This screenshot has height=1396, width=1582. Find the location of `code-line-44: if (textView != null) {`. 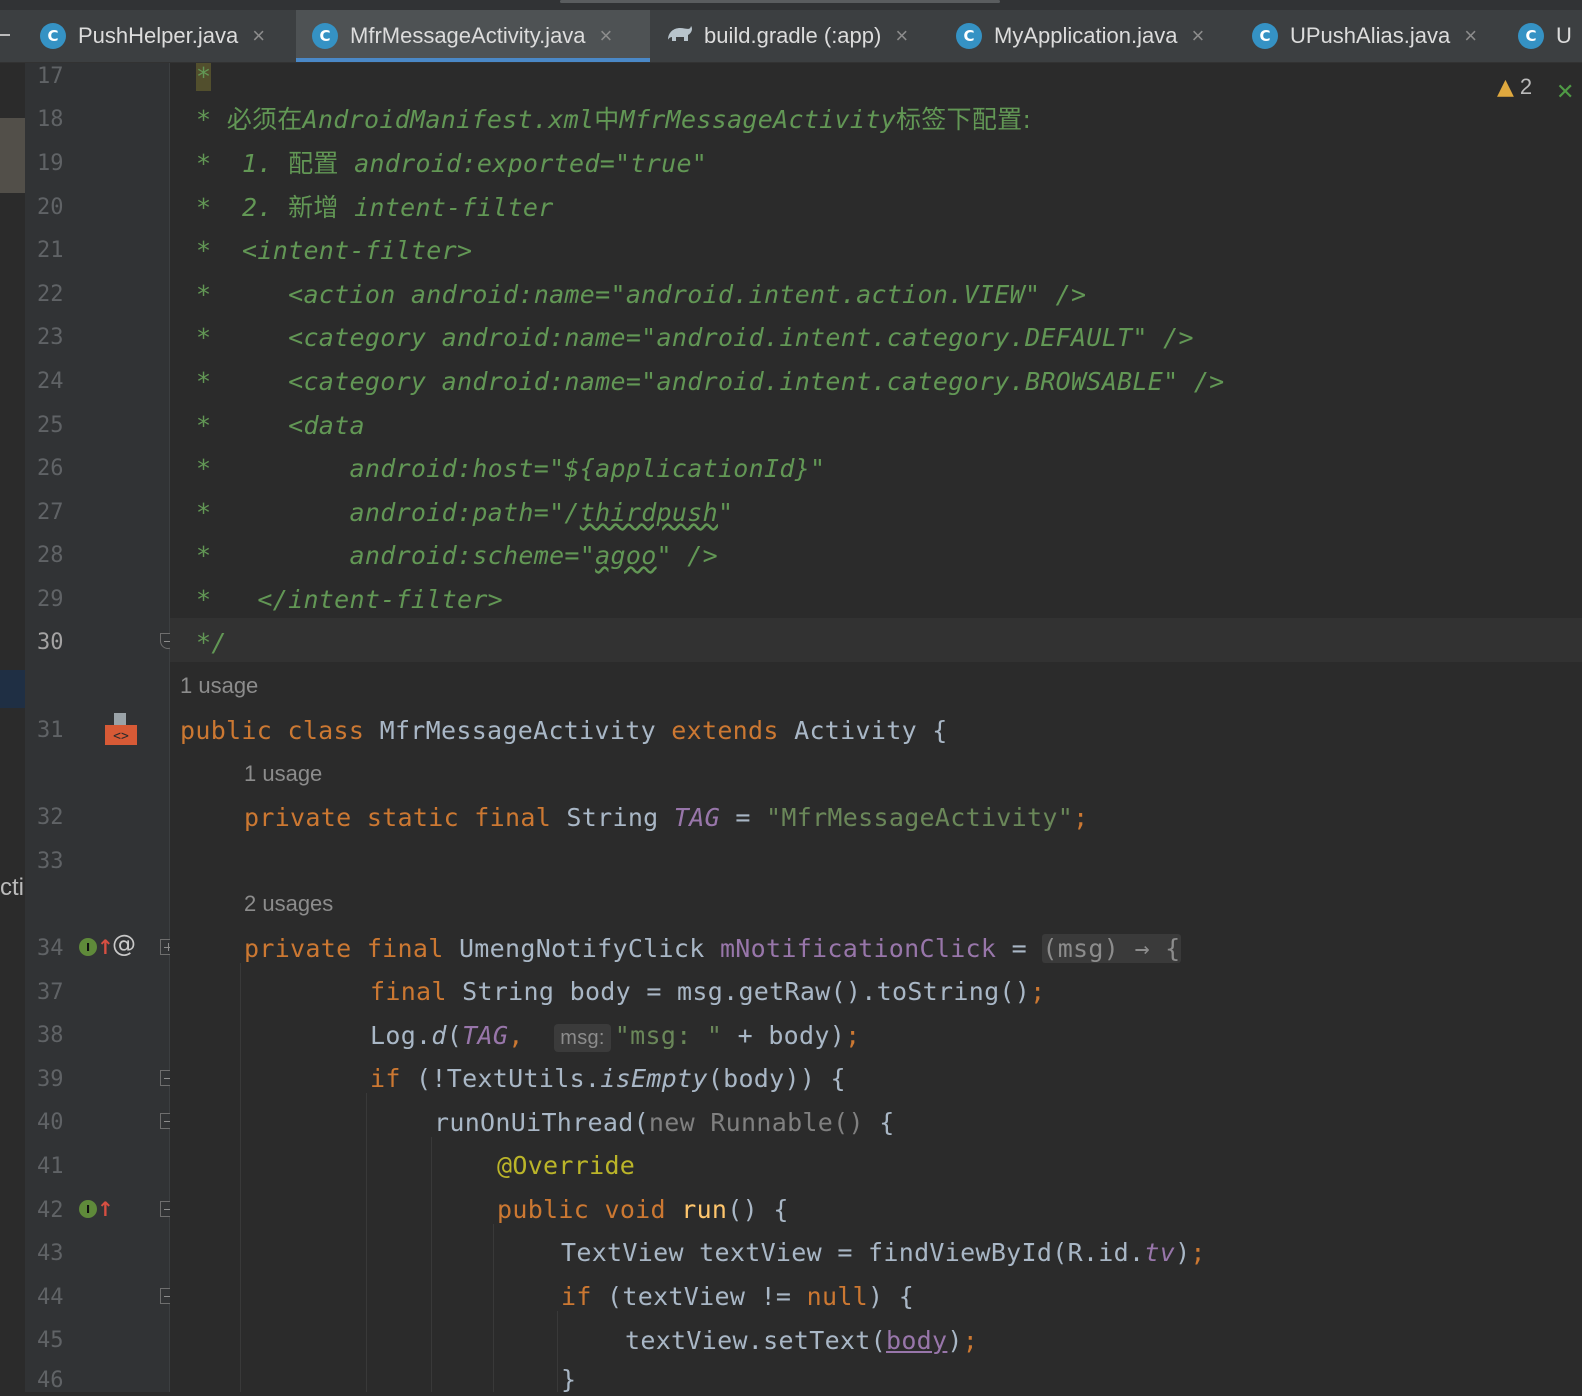

code-line-44: if (textView != null) { is located at coordinates (738, 1296).